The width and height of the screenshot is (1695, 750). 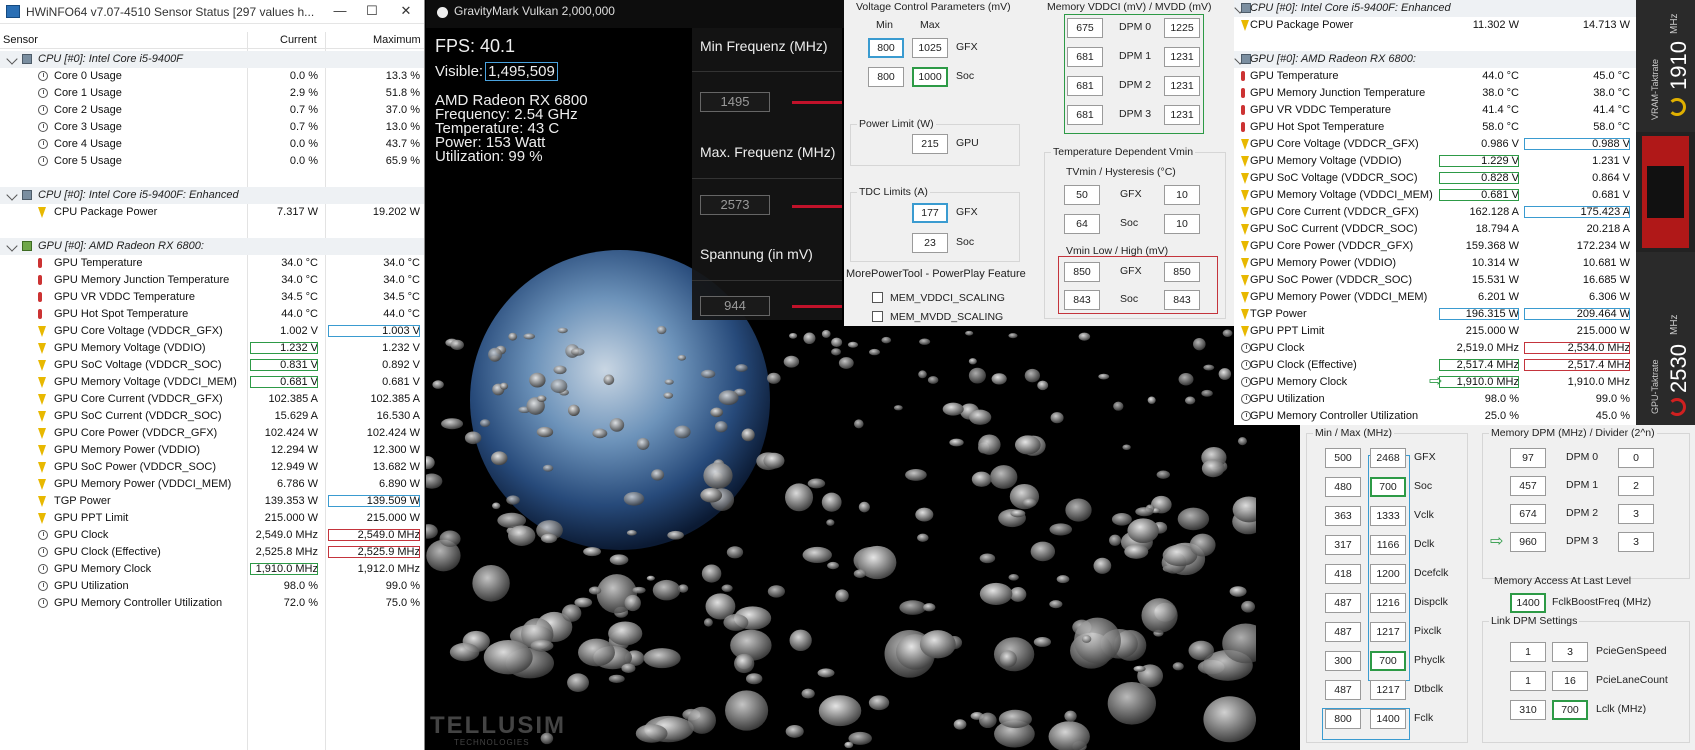 What do you see at coordinates (1435, 348) in the screenshot?
I see `sensor-row: GPU Clock 2,519.0 MHz 2,534.0 MHz` at bounding box center [1435, 348].